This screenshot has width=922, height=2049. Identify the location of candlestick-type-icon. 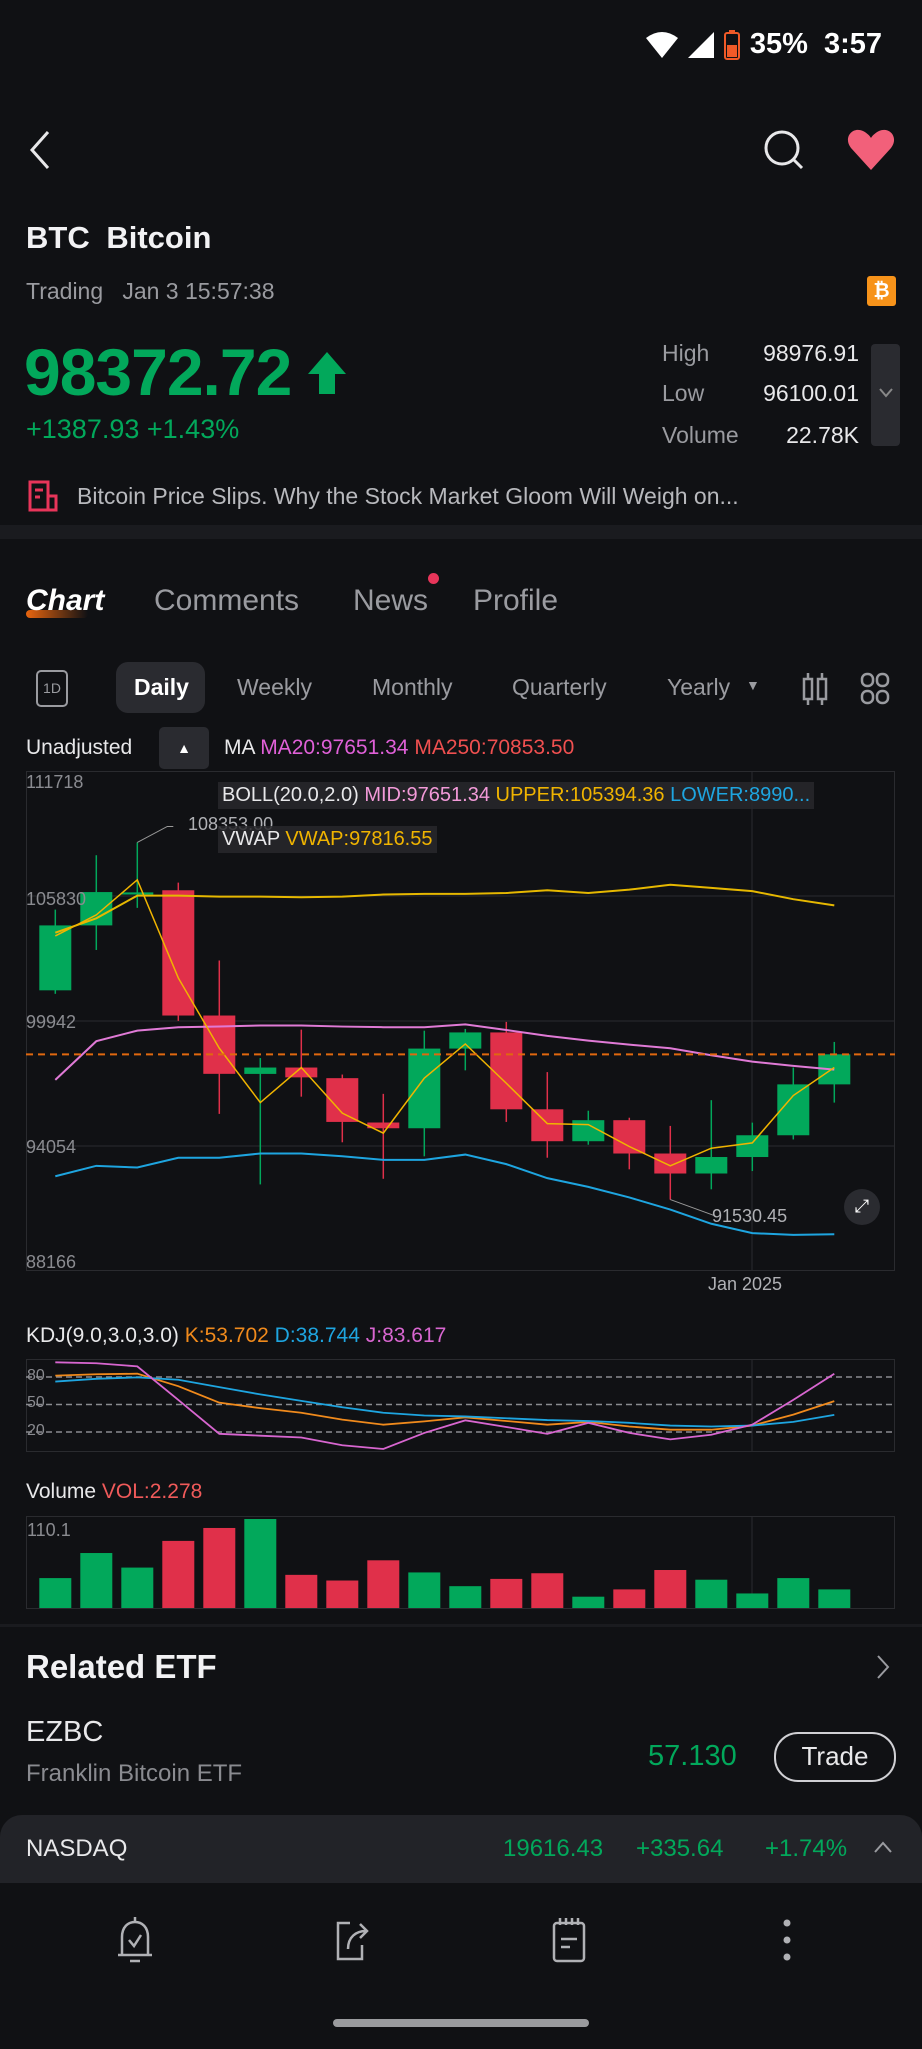
(815, 689).